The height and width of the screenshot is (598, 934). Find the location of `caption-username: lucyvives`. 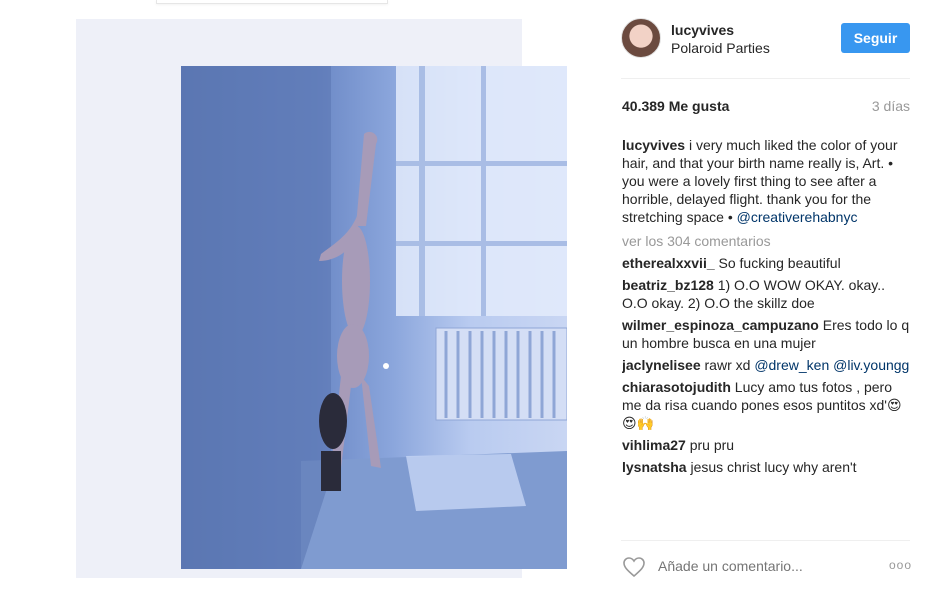

caption-username: lucyvives is located at coordinates (653, 145).